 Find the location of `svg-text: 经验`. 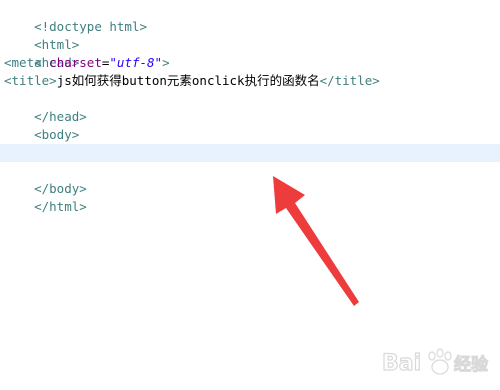

svg-text: 经验 is located at coordinates (471, 364).